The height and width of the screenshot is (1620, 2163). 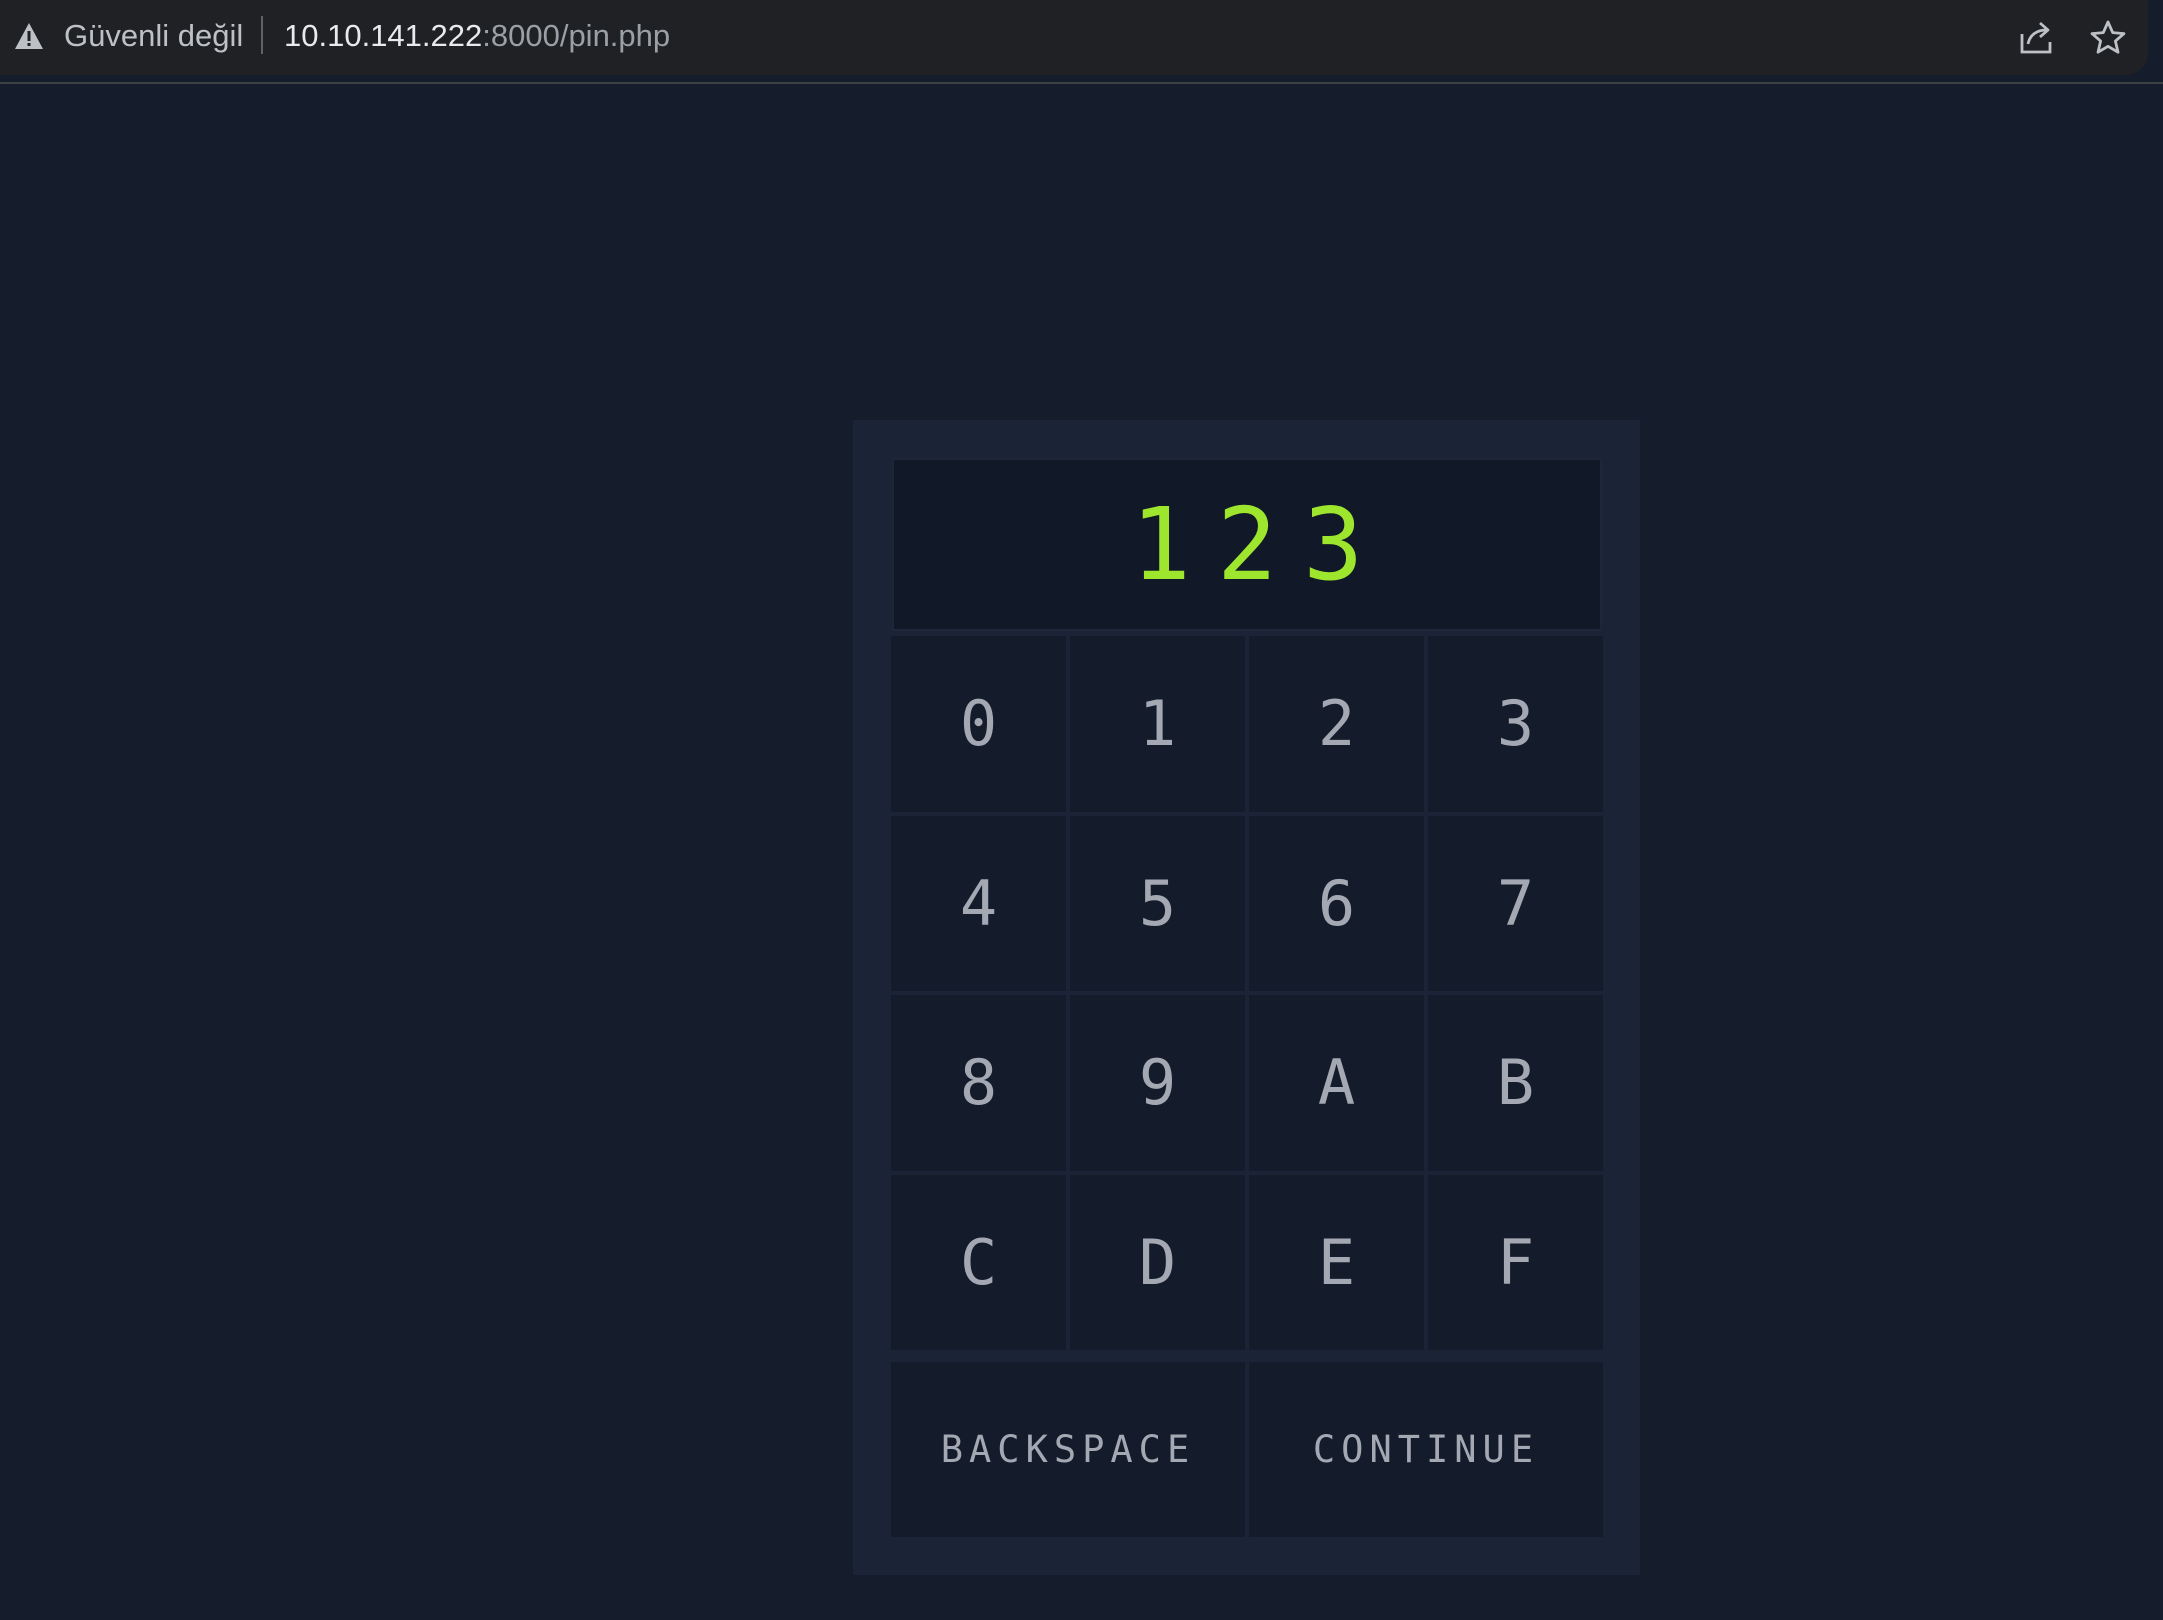 What do you see at coordinates (383, 35) in the screenshot?
I see `url-host: 10.10.141.222` at bounding box center [383, 35].